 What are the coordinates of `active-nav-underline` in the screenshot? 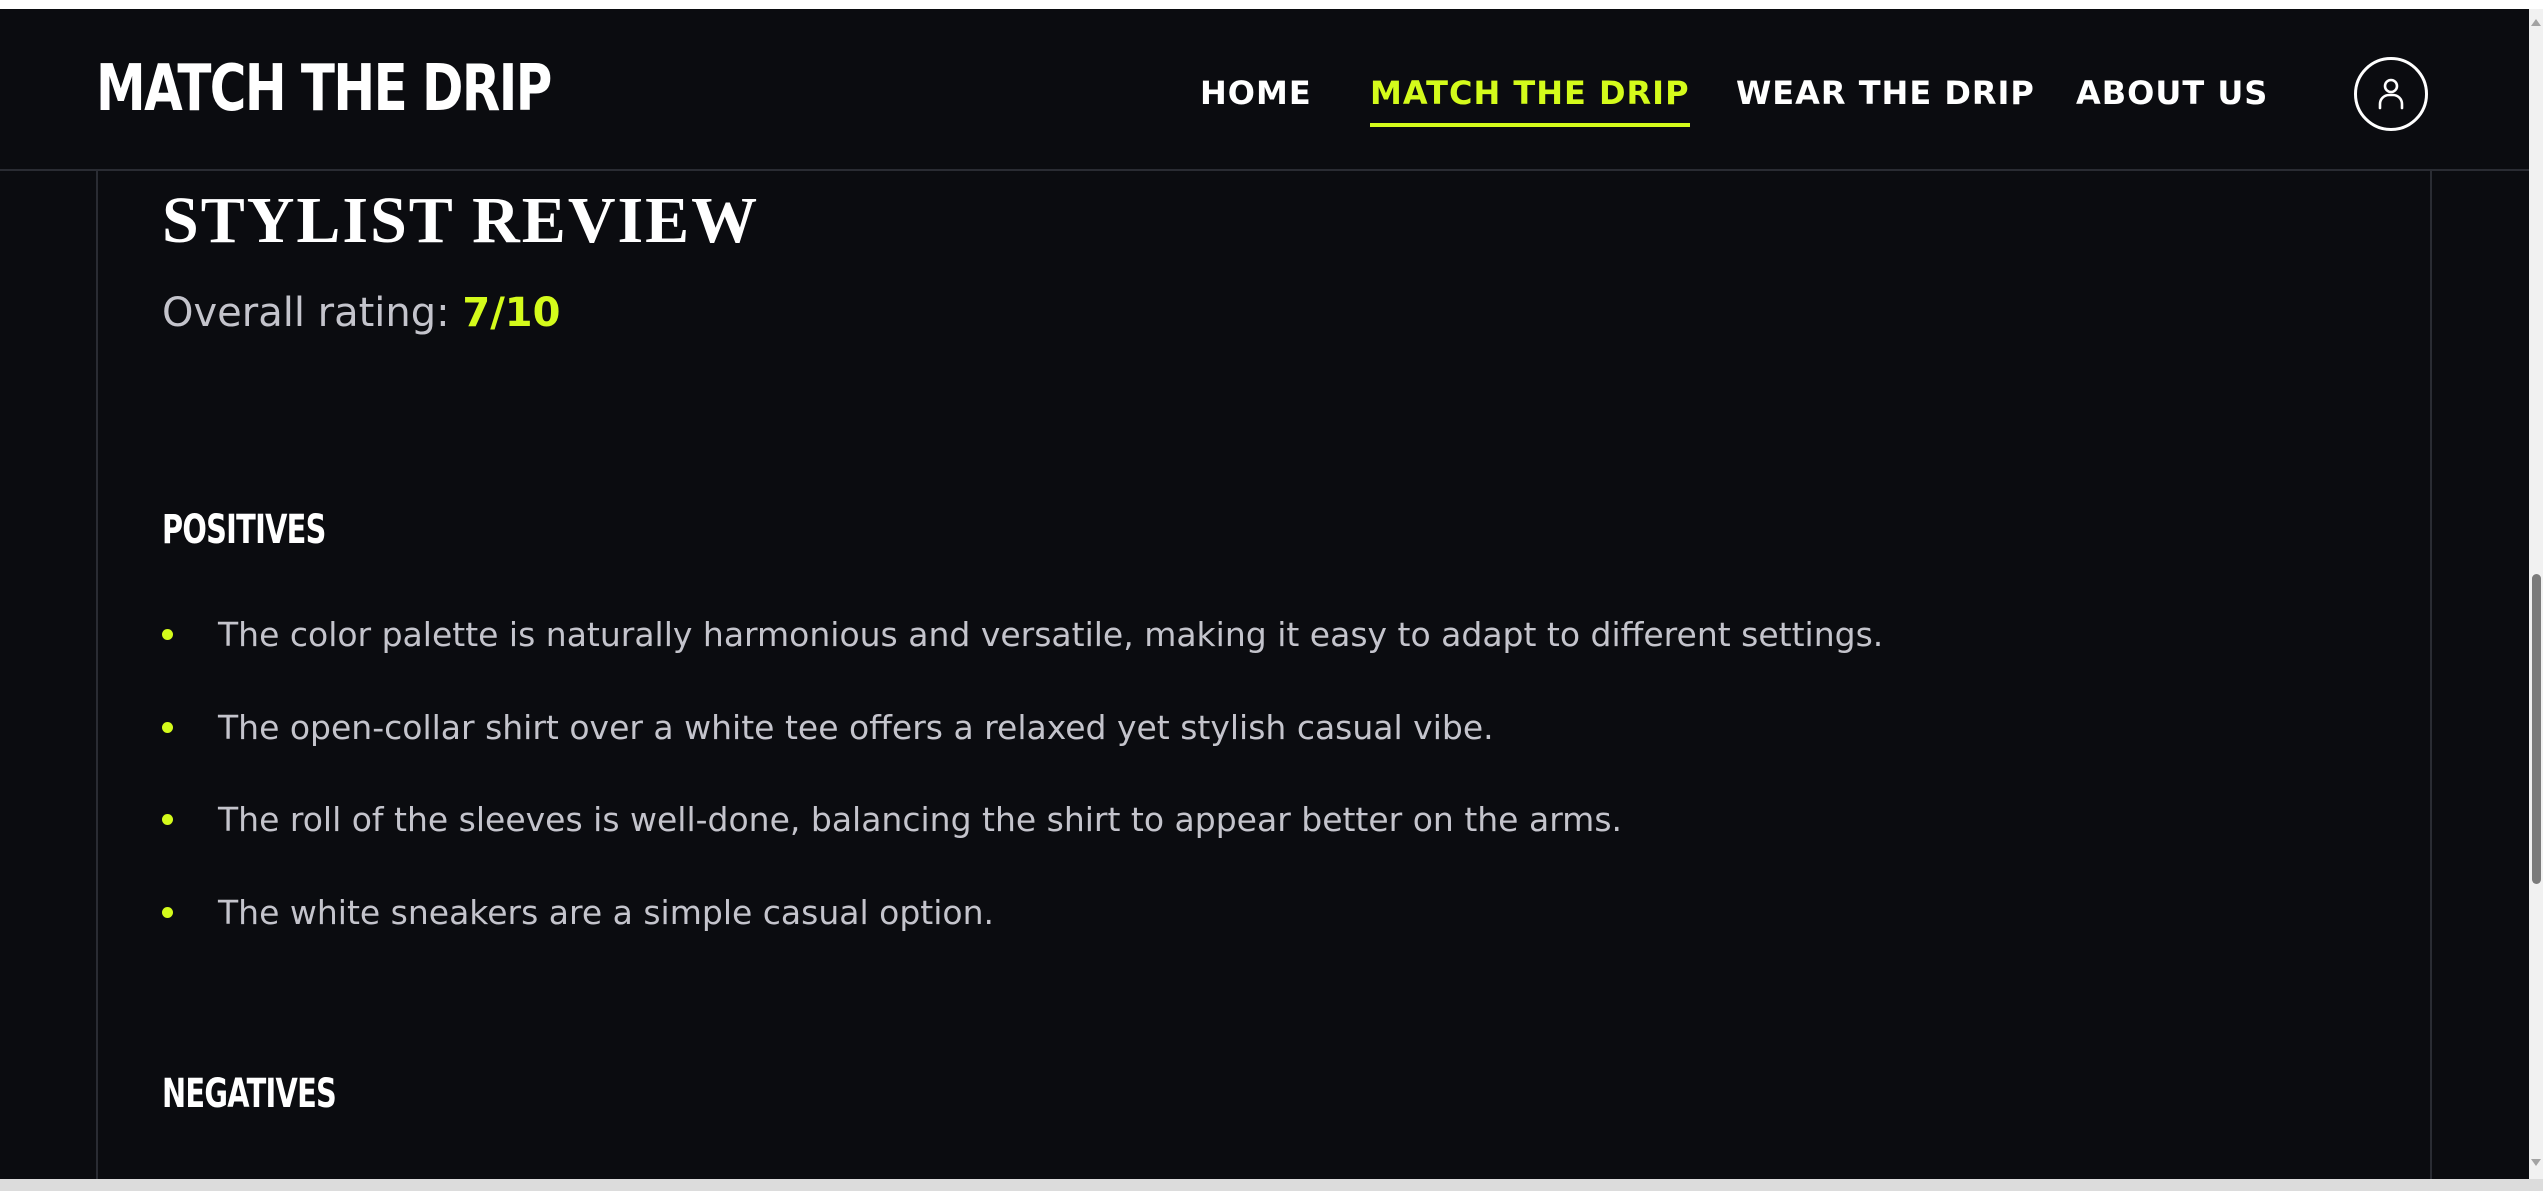 It's located at (1530, 125).